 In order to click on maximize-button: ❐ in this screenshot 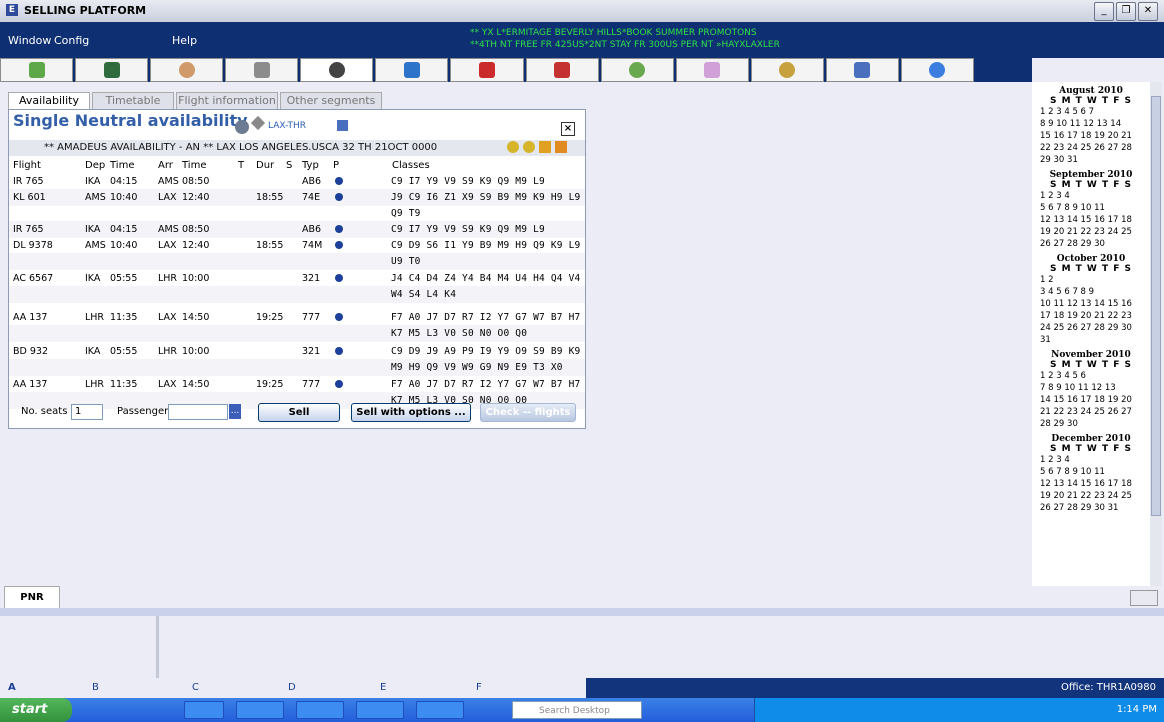, I will do `click(1126, 11)`.